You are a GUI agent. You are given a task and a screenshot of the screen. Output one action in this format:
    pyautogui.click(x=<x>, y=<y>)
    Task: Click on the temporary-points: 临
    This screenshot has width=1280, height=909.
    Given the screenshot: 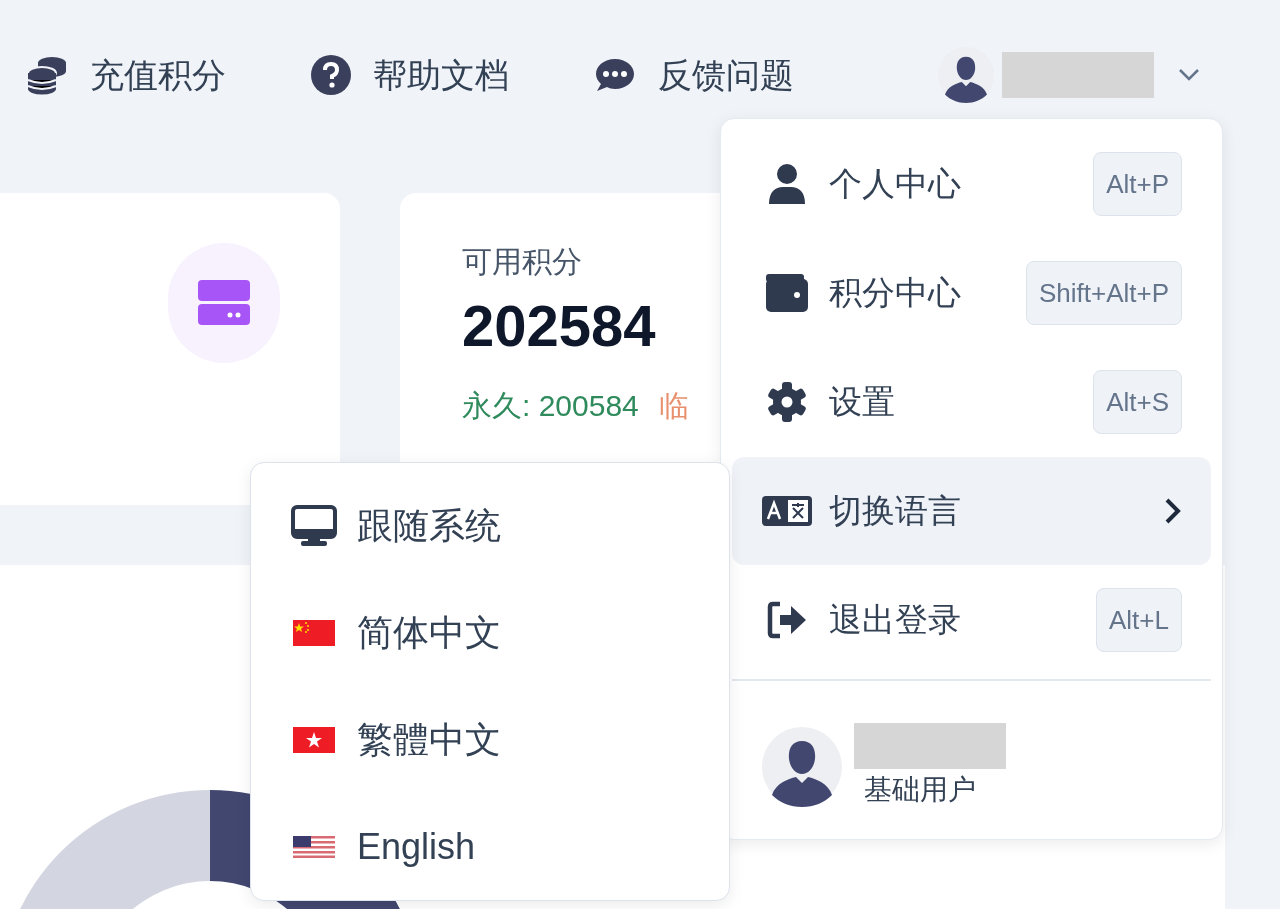 What is the action you would take?
    pyautogui.click(x=673, y=405)
    